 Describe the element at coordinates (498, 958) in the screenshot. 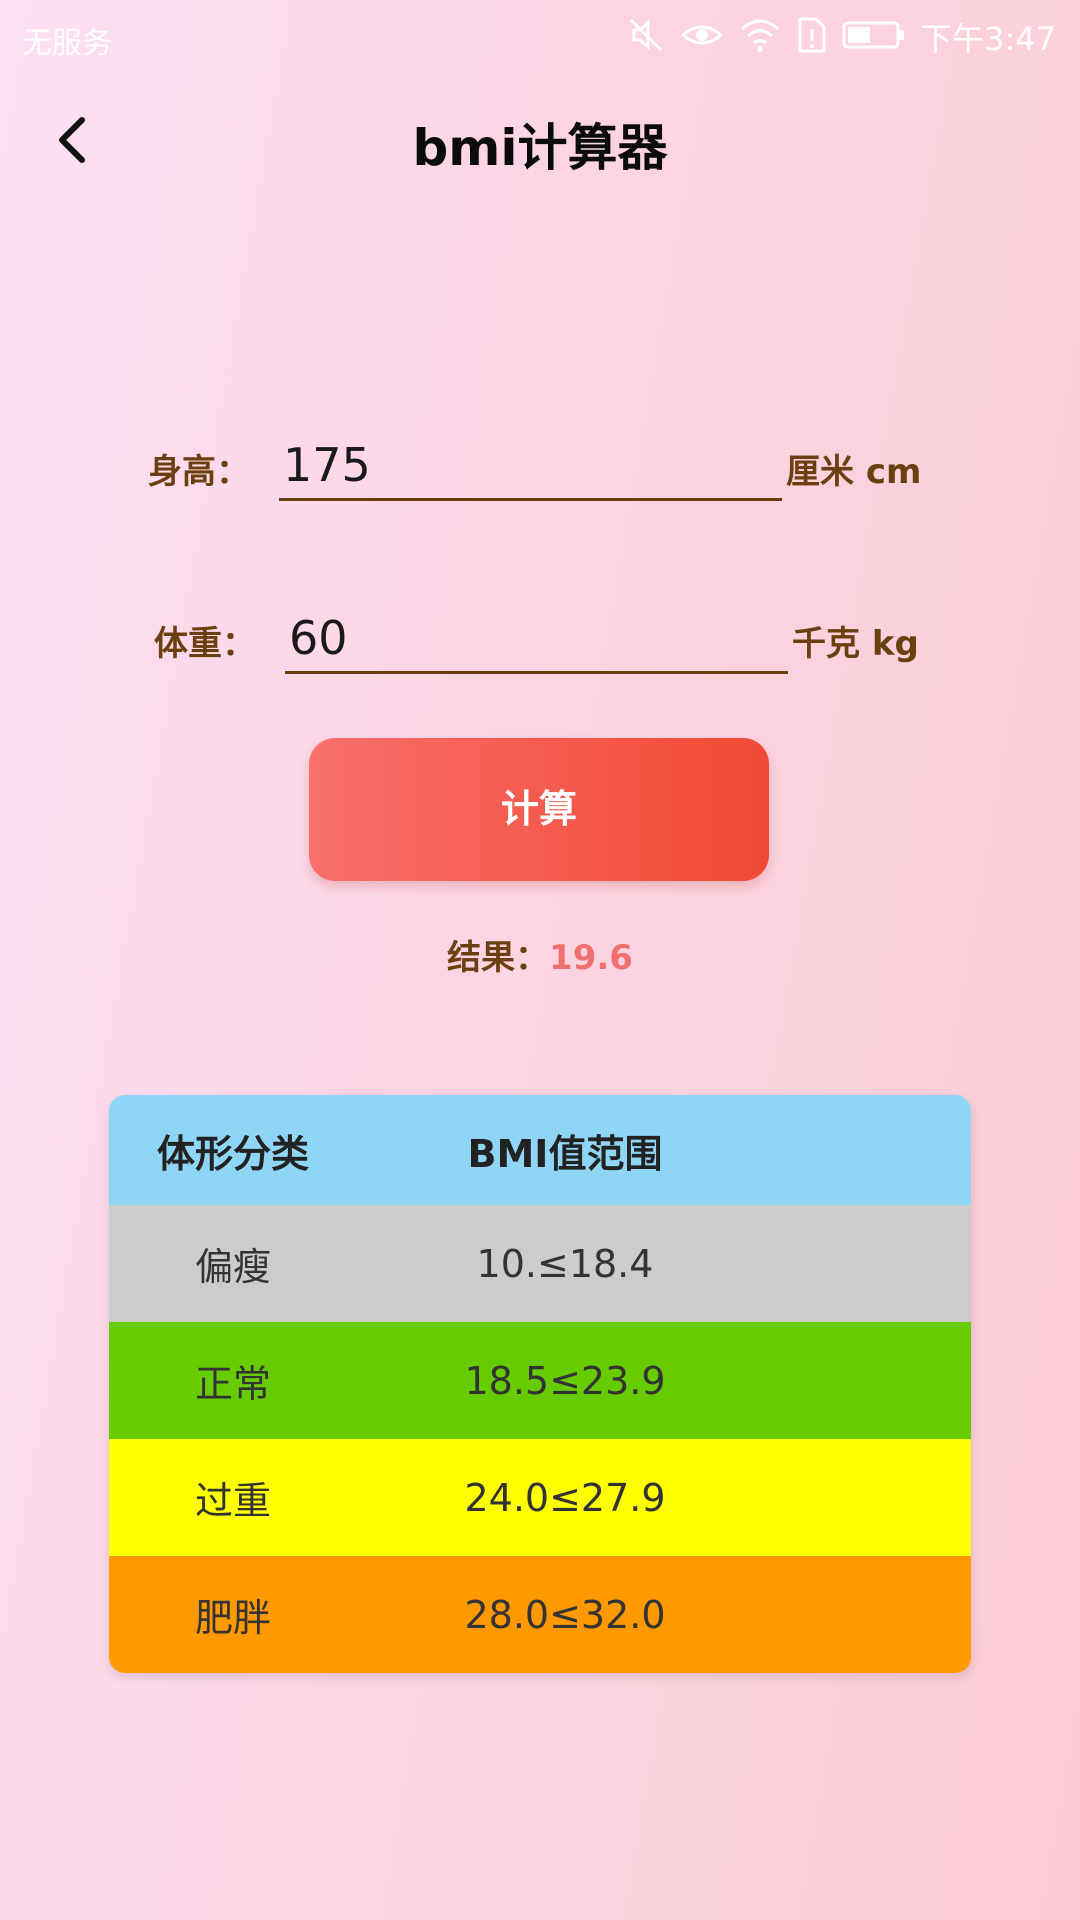

I see `result-label: 结果：` at that location.